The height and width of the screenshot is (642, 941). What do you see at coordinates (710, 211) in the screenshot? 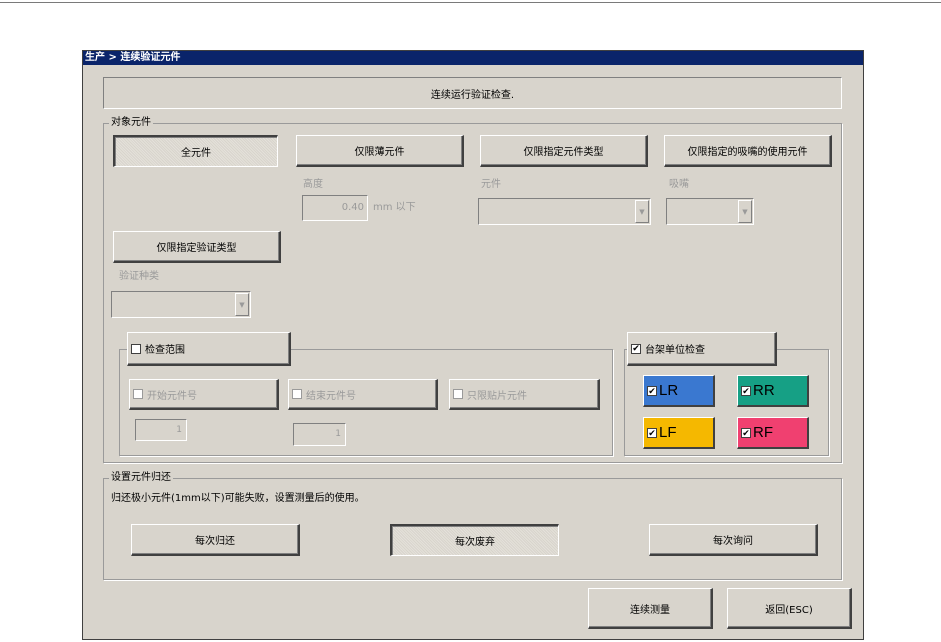
I see `nozzle-select: ▼` at bounding box center [710, 211].